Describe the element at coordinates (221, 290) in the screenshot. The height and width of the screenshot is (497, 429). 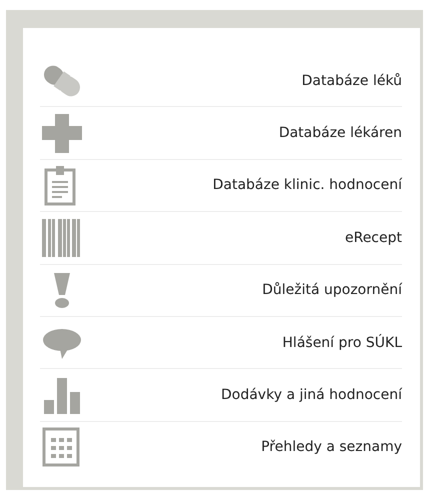
I see `menu-item: Důležitá upozornění` at that location.